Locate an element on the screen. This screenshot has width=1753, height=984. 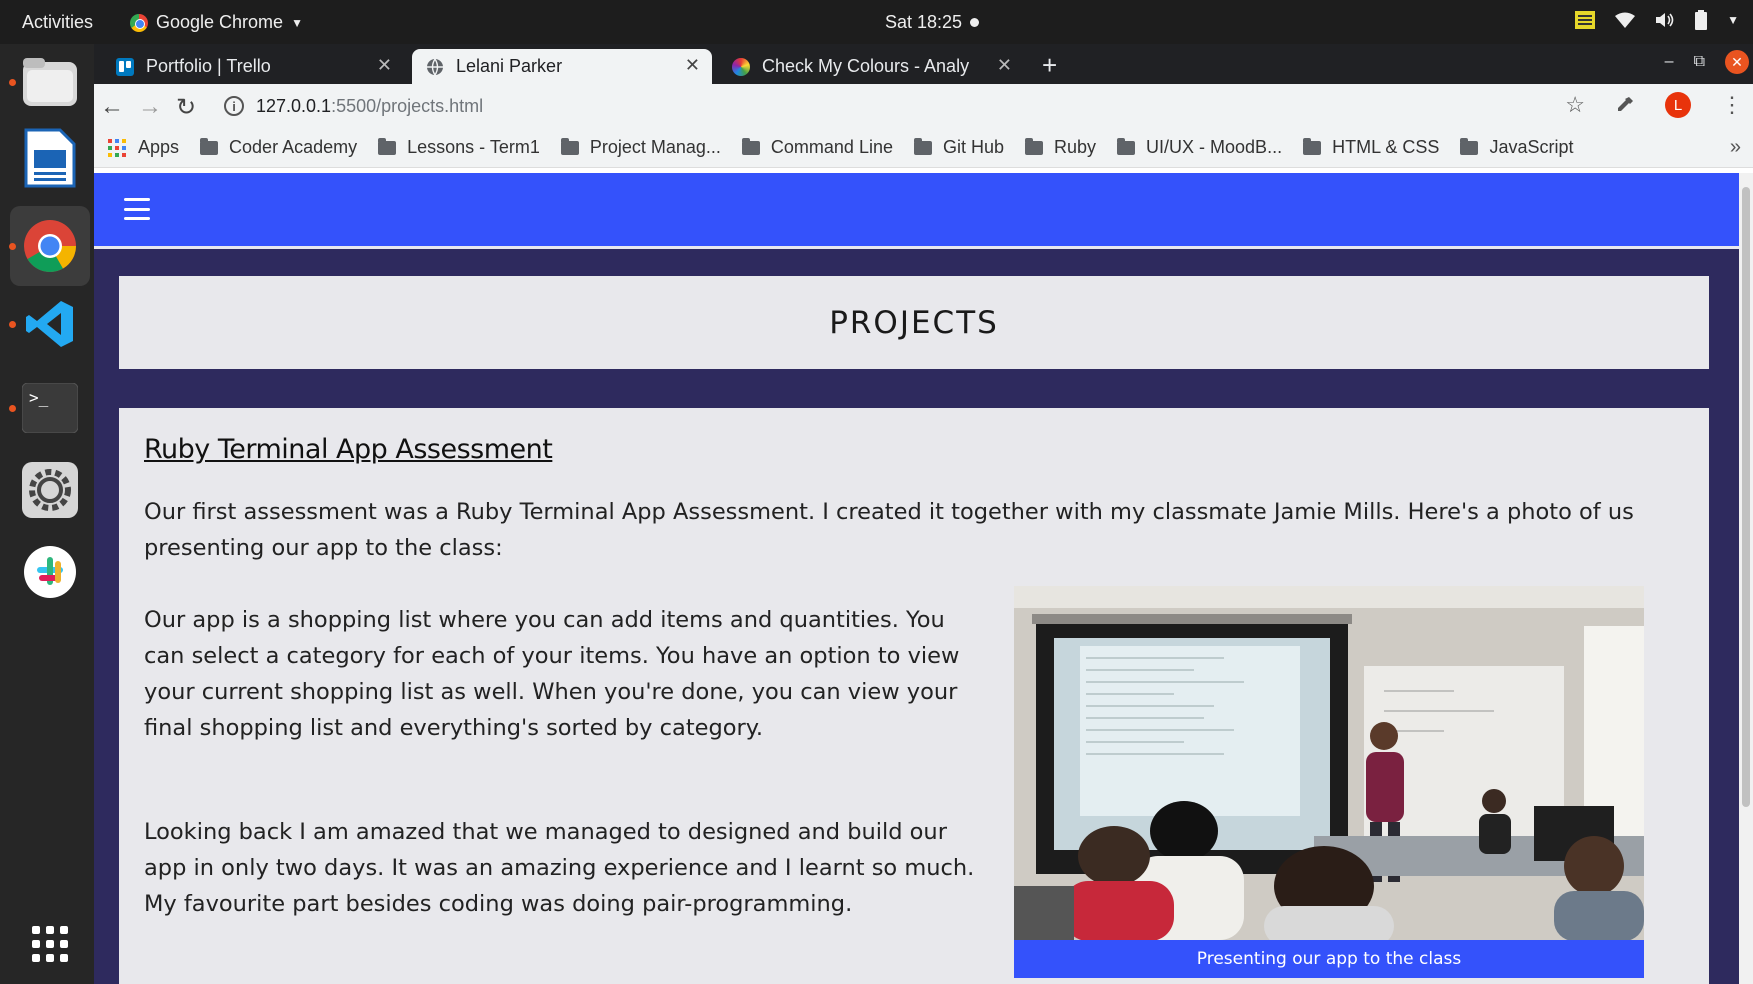
tab-check-my-colours: Check My Colours - Analy ✕ is located at coordinates (871, 66).